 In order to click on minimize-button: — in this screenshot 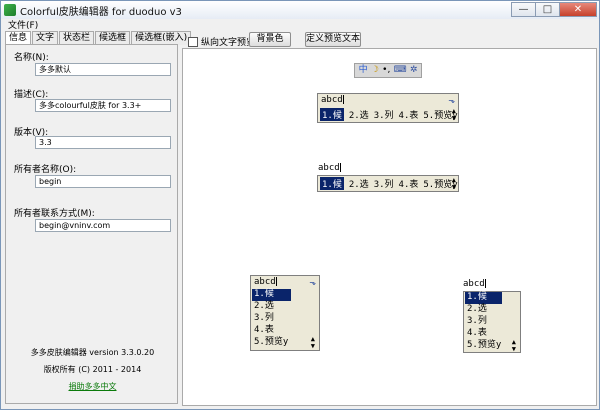, I will do `click(523, 9)`.